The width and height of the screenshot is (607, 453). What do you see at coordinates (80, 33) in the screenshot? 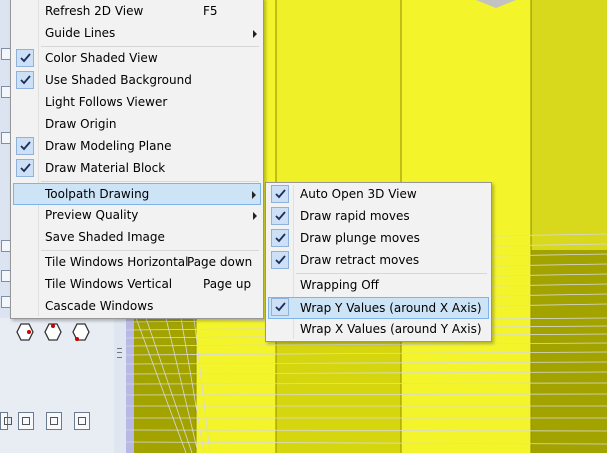
I see `menu-item-label: Guide Lines` at bounding box center [80, 33].